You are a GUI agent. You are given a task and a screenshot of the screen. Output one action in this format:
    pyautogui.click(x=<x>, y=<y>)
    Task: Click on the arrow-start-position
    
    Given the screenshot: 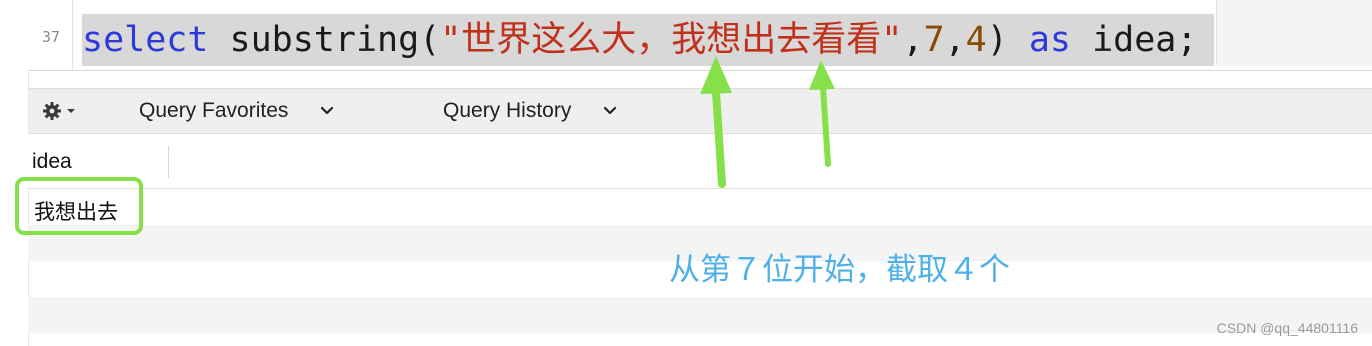 What is the action you would take?
    pyautogui.click(x=716, y=122)
    